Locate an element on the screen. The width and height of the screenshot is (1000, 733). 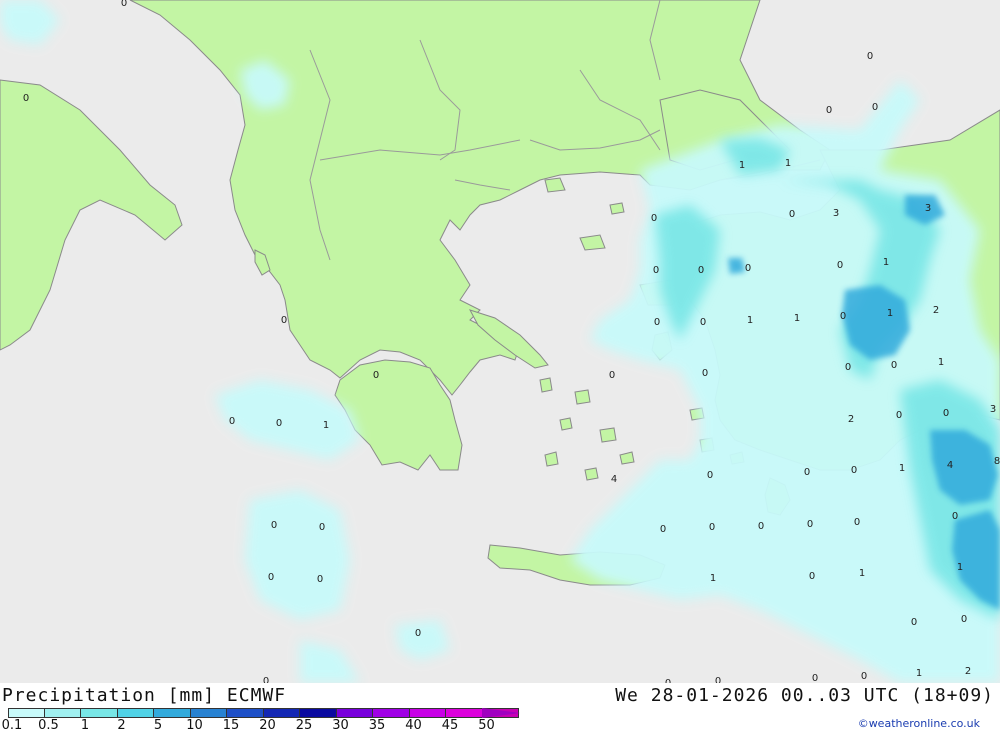
forecast-time: We 28-01-2026 00..03 UTC (18+09) is located at coordinates (804, 695).